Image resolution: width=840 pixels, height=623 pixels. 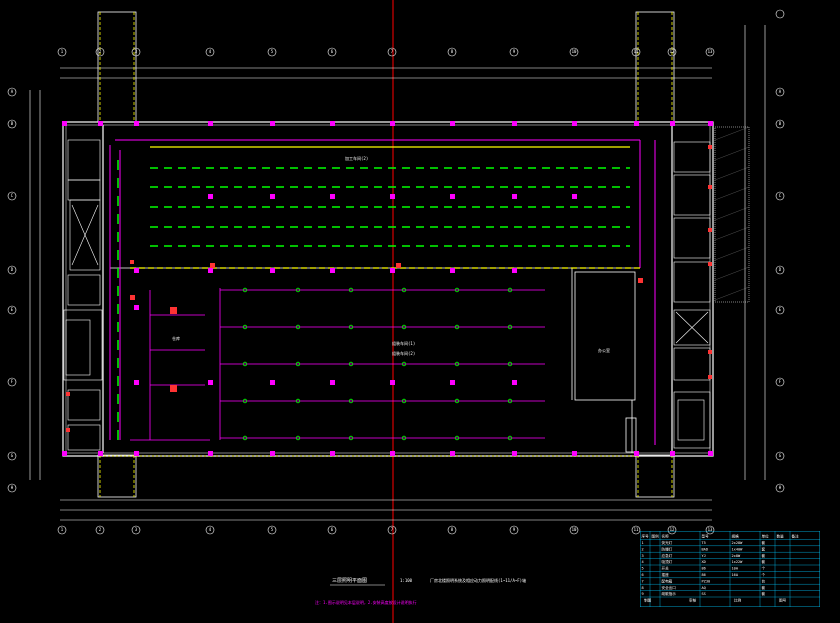 What do you see at coordinates (667, 542) in the screenshot?
I see `legend-cell: 荧光灯` at bounding box center [667, 542].